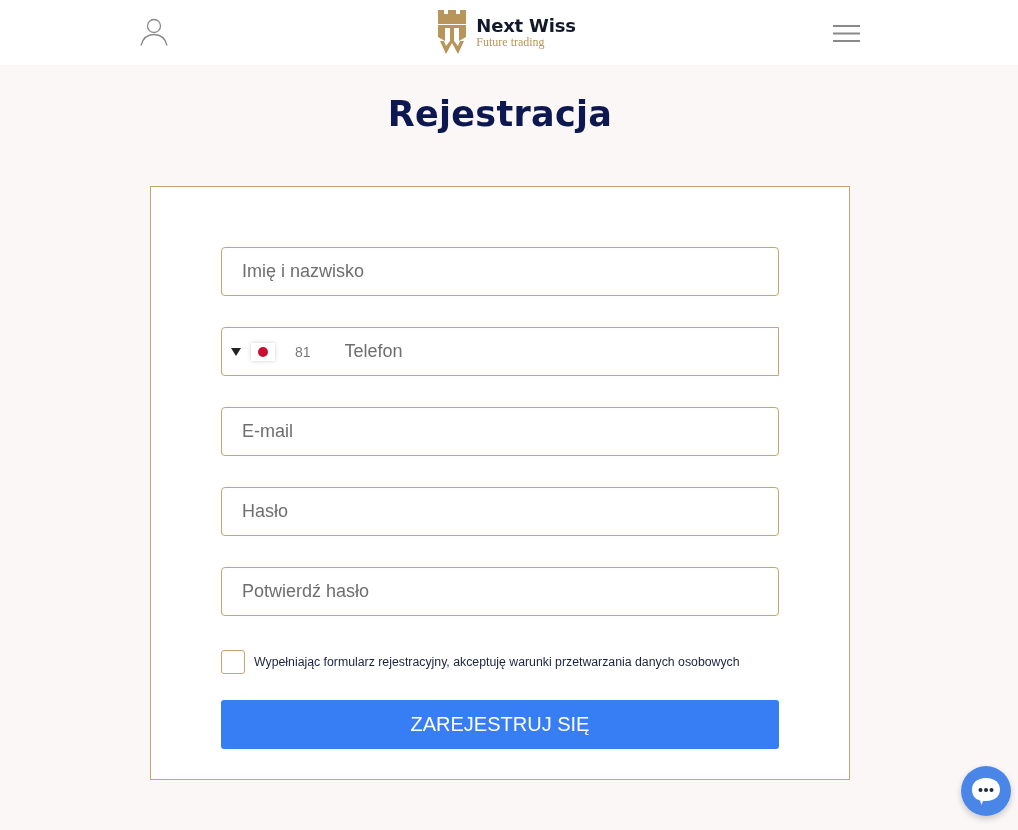 This screenshot has width=1018, height=830. What do you see at coordinates (500, 511) in the screenshot?
I see `text-input-field: Hasło` at bounding box center [500, 511].